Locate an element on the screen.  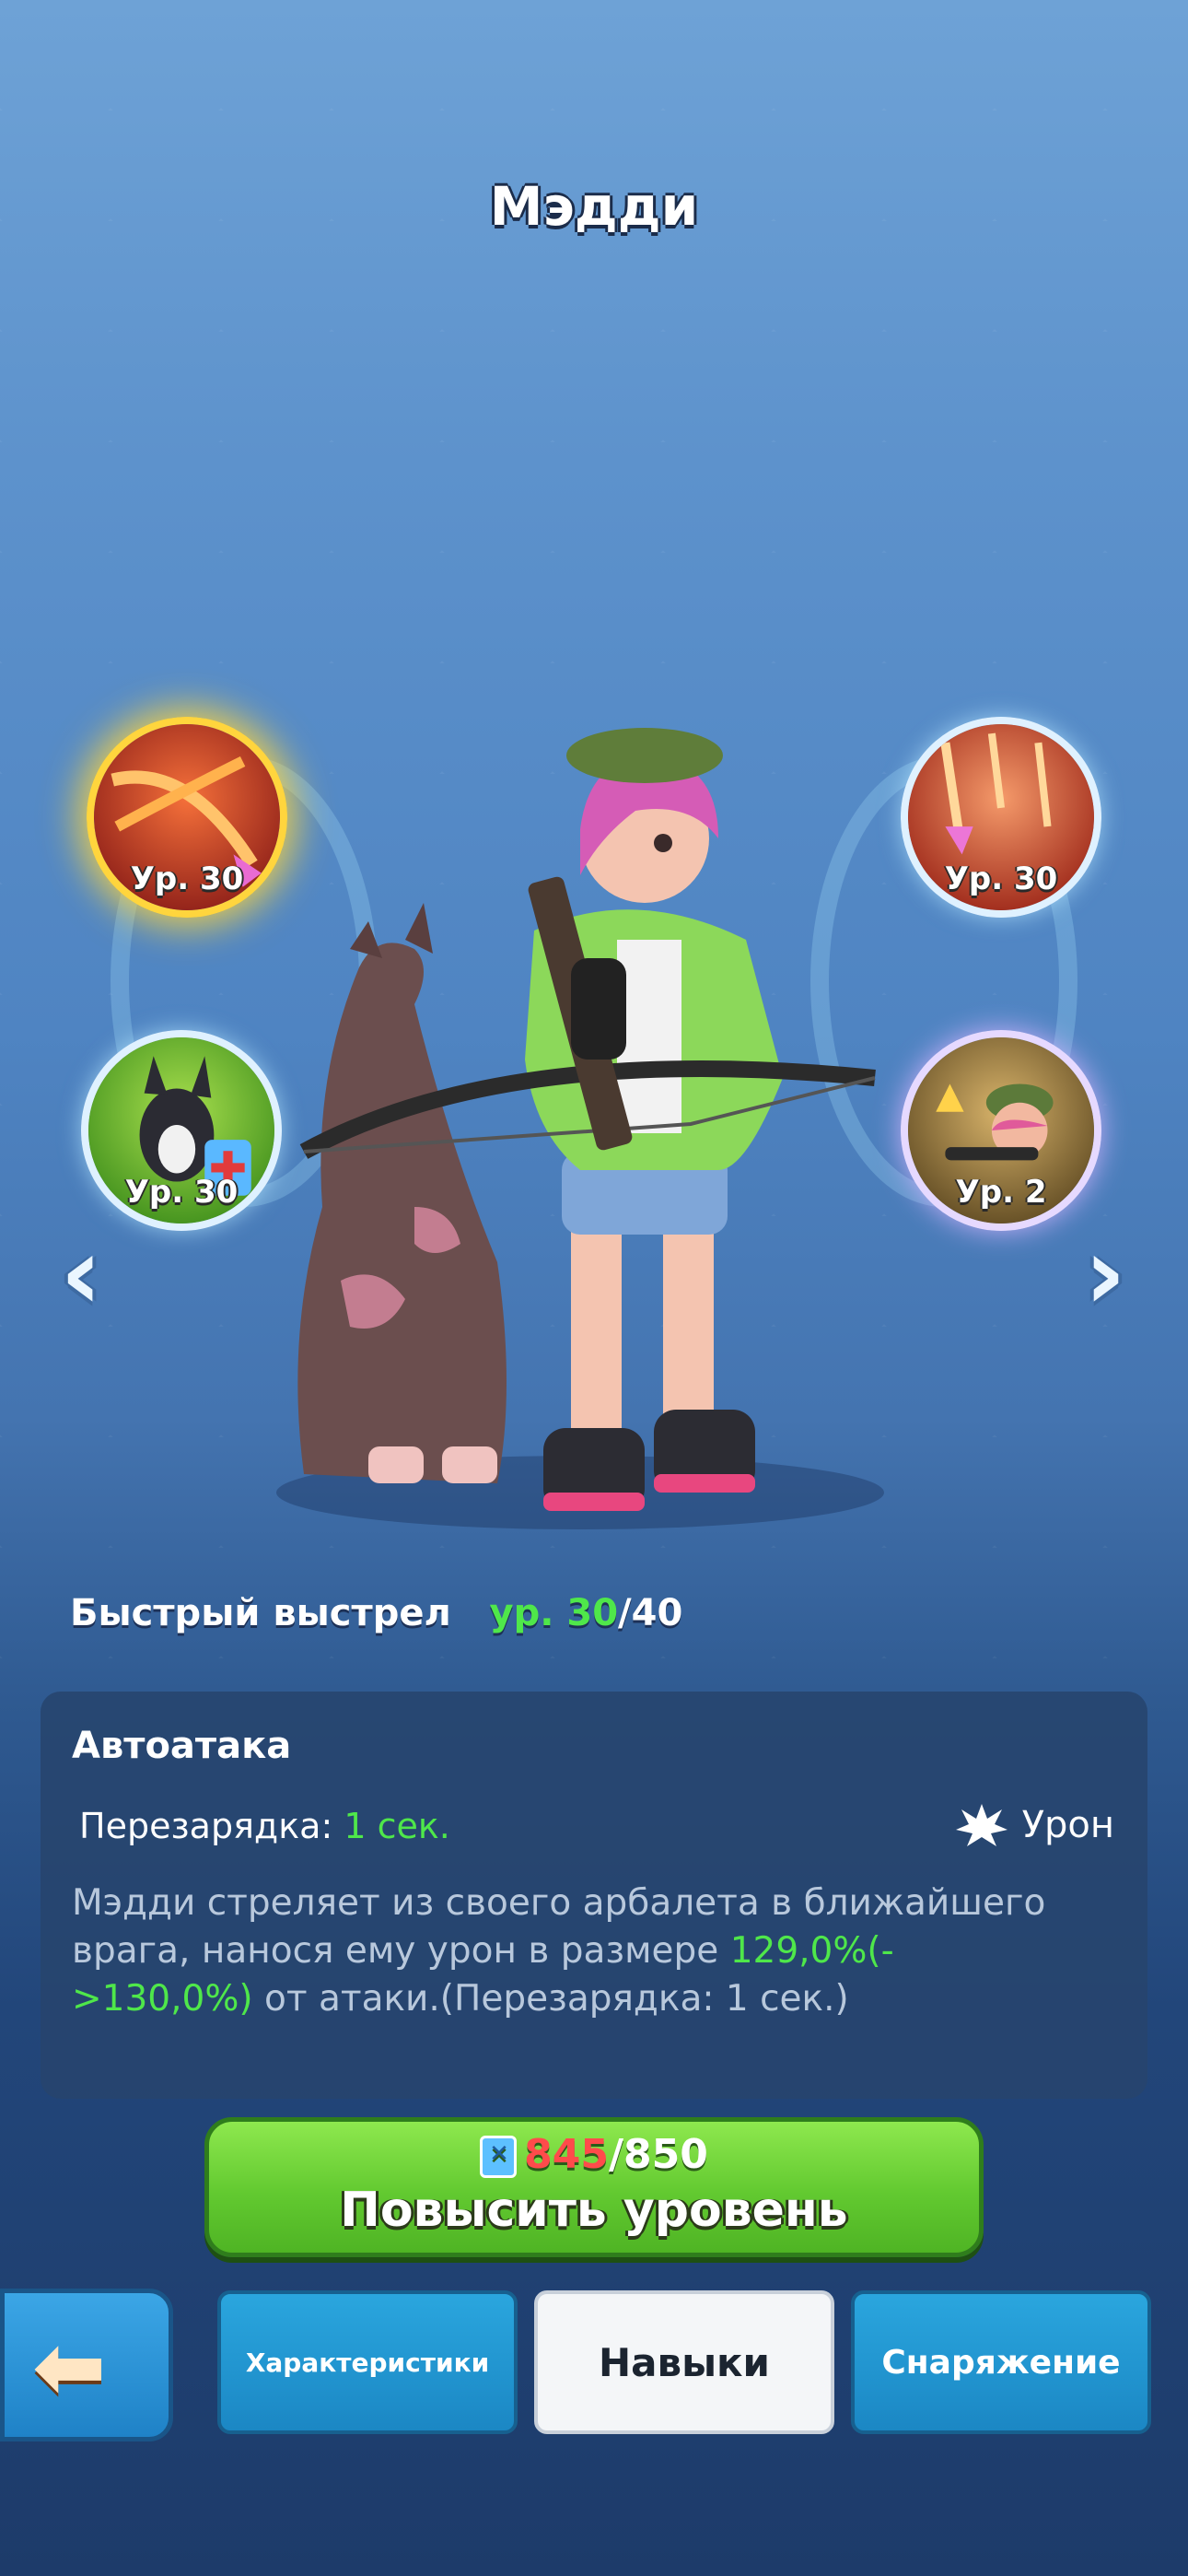
tab-skills: Навыки is located at coordinates (684, 2362).